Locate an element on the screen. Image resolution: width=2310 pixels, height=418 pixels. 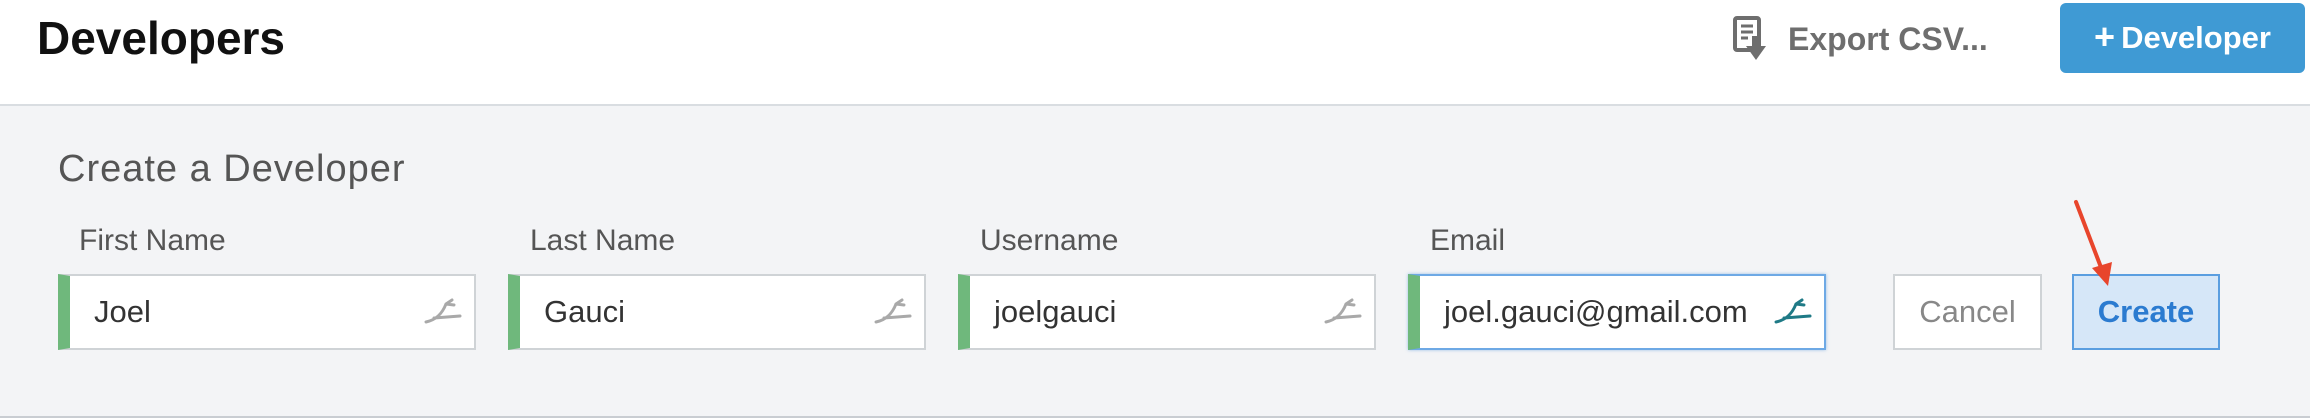
last-name-value: Gauci is located at coordinates (584, 311).